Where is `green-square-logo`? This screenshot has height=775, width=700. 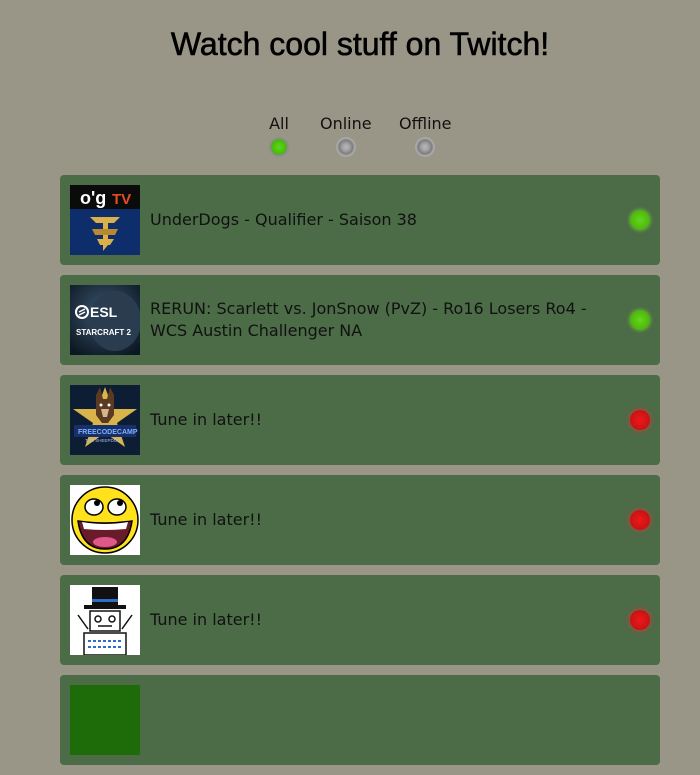
green-square-logo is located at coordinates (105, 720).